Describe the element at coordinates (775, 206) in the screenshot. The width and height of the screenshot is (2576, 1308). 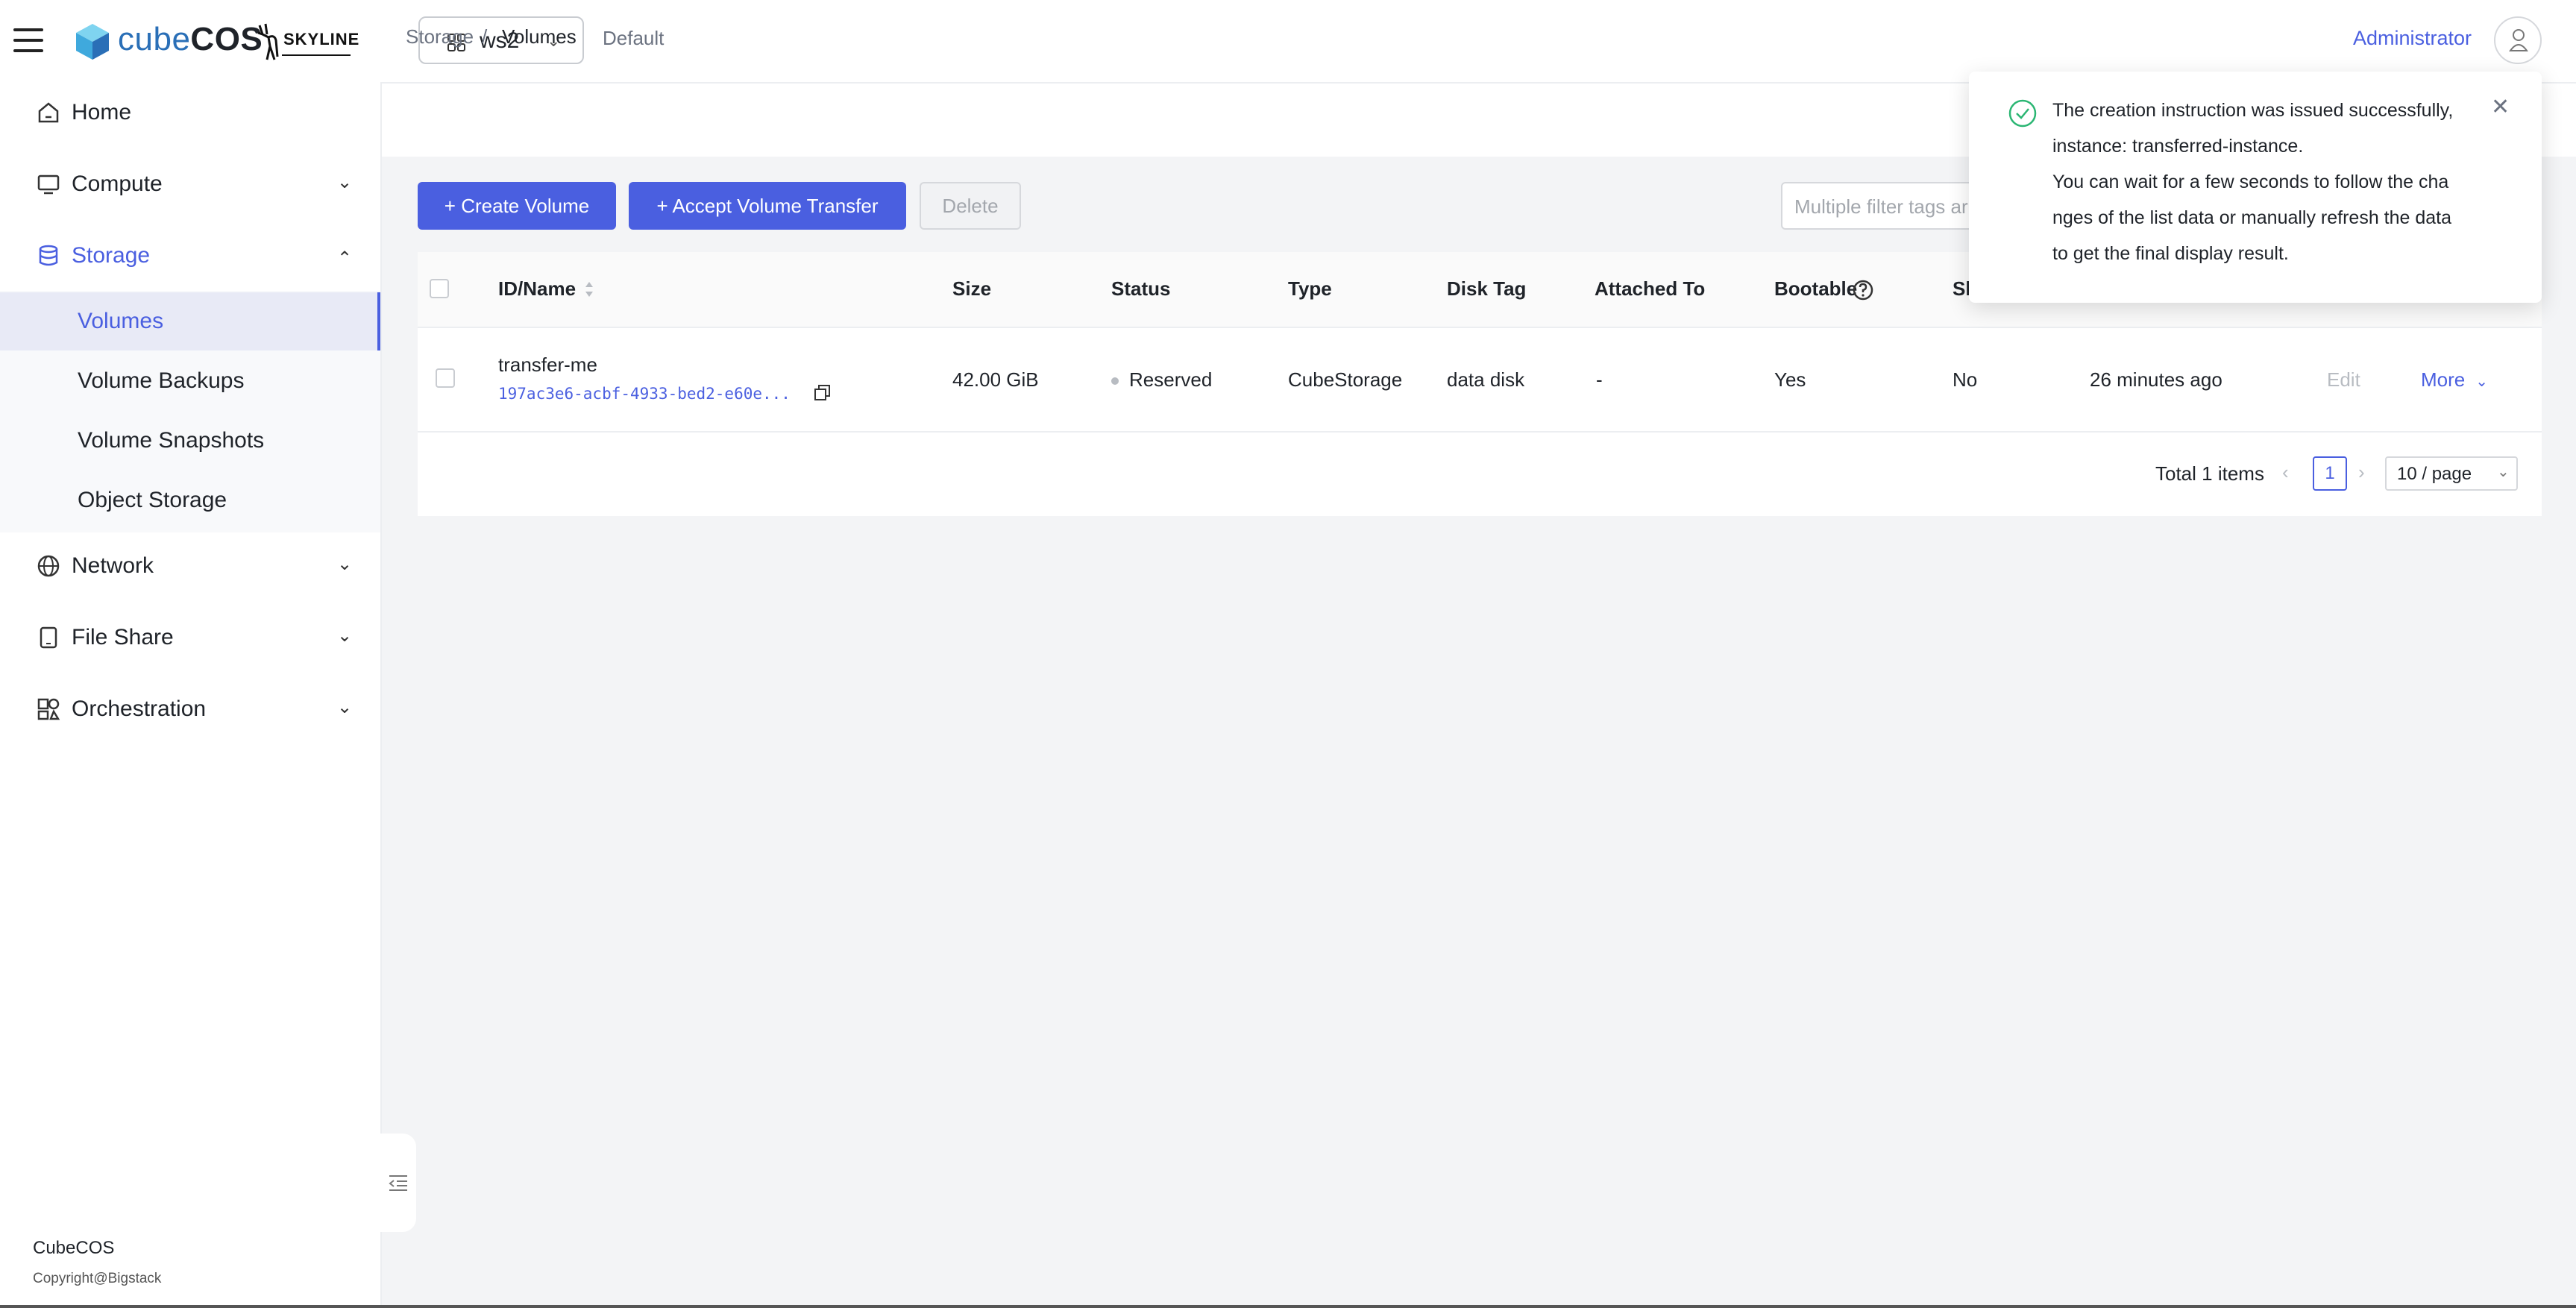
I see `accept-transfer-label: Accept Volume Transfer` at that location.